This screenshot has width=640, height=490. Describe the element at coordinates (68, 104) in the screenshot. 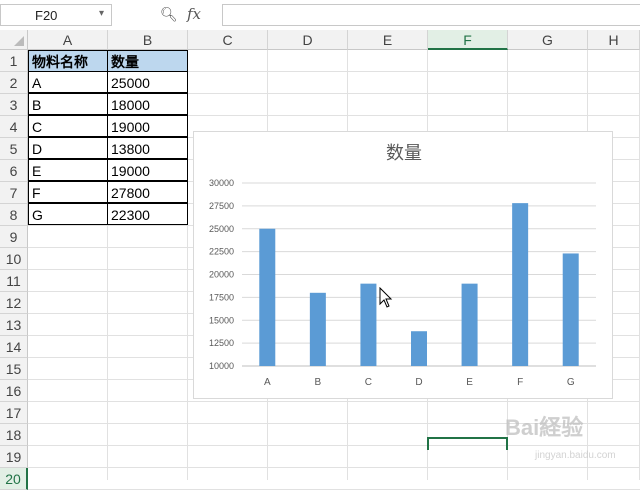

I see `cell-material-name: B` at that location.